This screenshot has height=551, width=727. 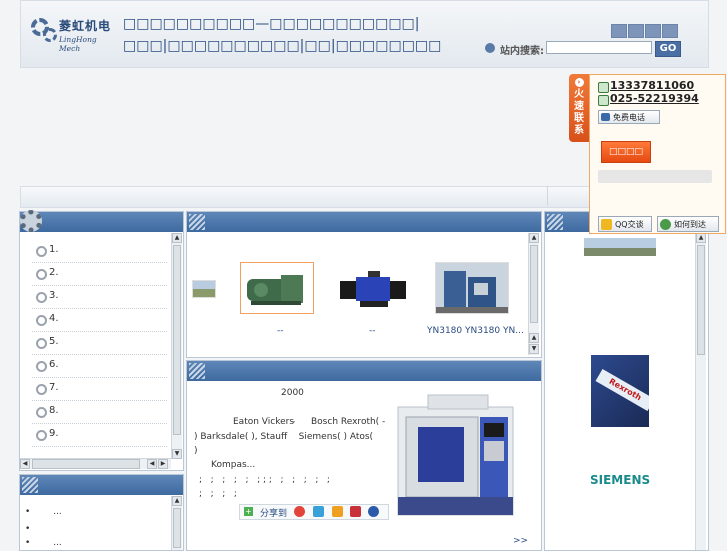 What do you see at coordinates (99, 251) in the screenshot?
I see `list-item: 1.` at bounding box center [99, 251].